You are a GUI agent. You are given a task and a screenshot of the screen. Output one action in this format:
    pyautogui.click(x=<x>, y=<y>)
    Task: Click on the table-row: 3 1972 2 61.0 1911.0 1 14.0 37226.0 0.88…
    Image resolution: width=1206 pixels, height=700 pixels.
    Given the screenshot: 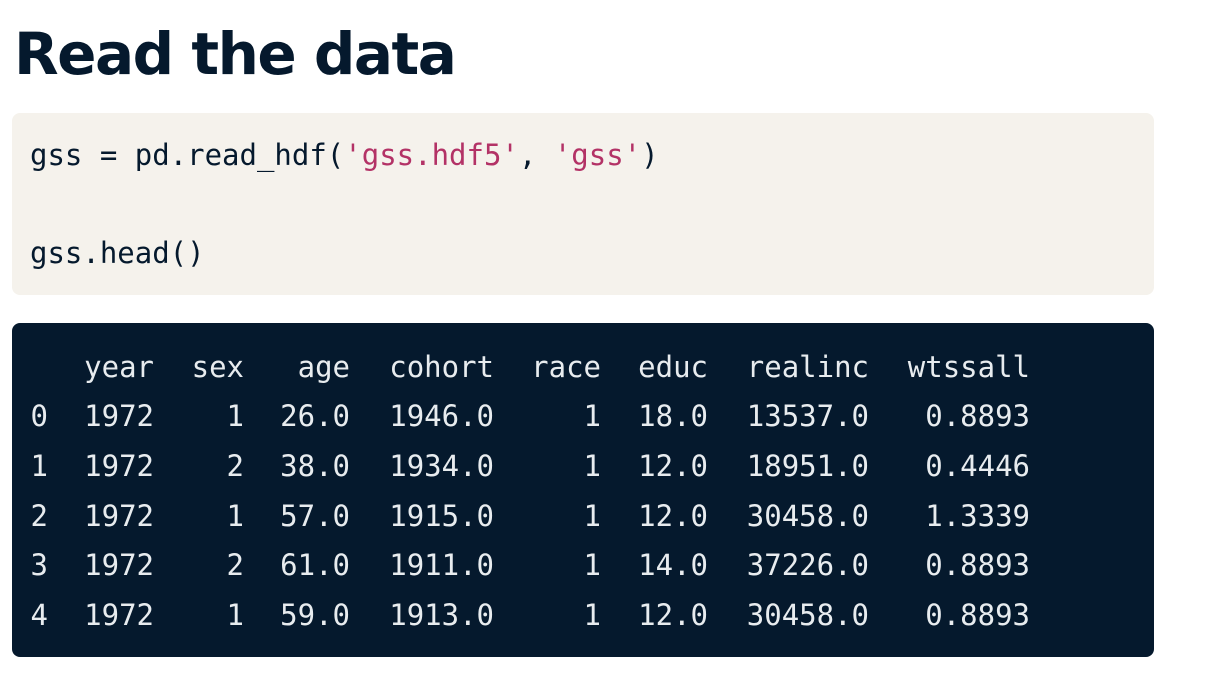 What is the action you would take?
    pyautogui.click(x=583, y=565)
    